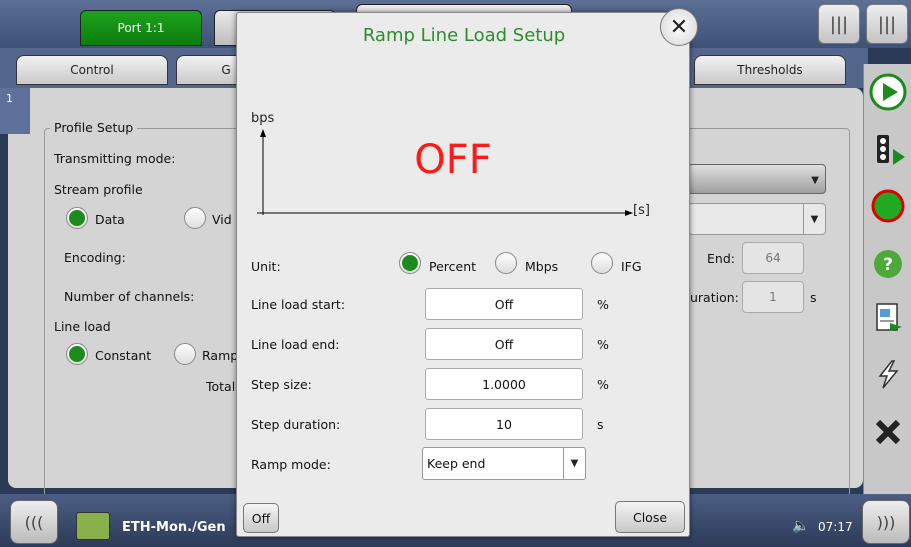  What do you see at coordinates (453, 266) in the screenshot?
I see `percent-radio-label: Percent` at bounding box center [453, 266].